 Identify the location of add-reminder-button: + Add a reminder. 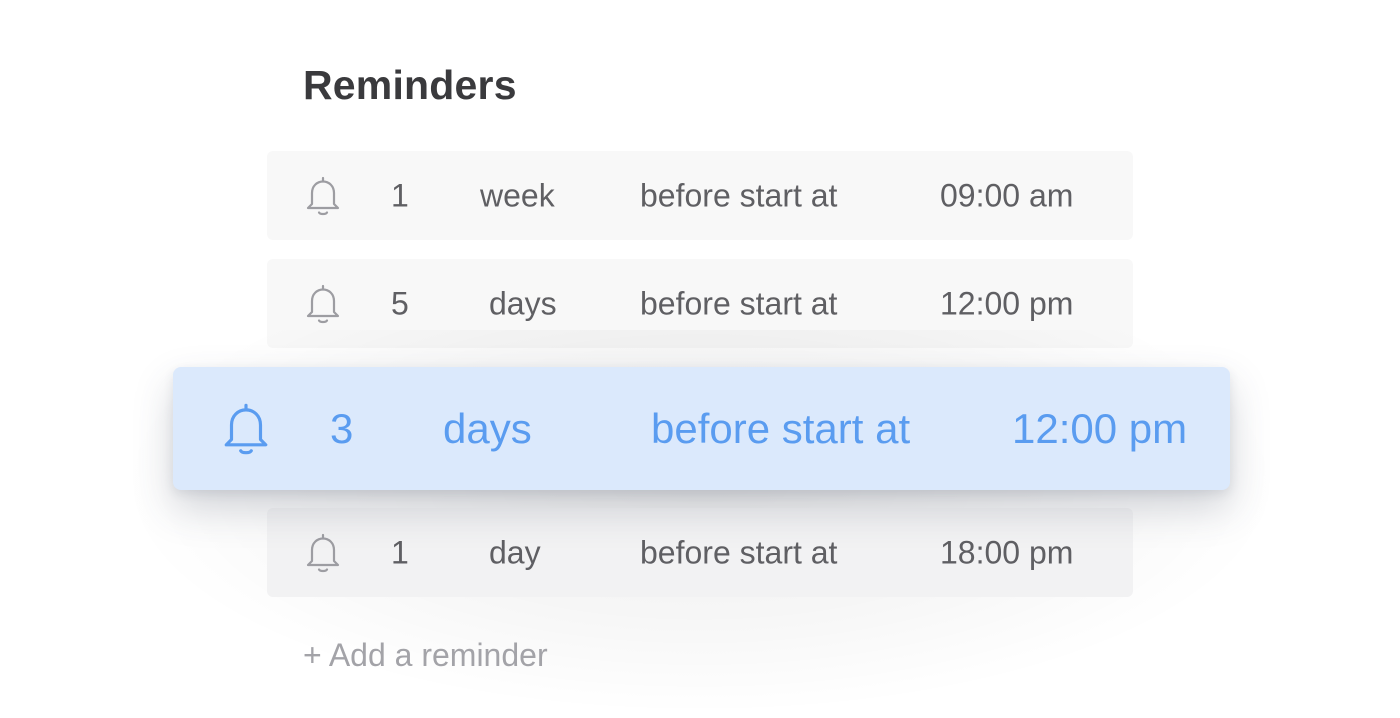
(425, 655).